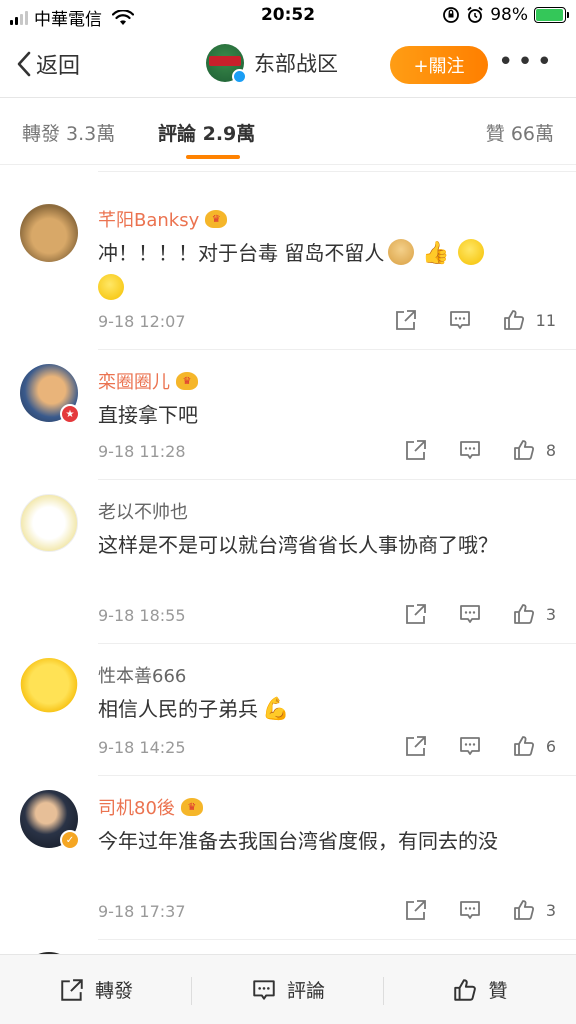 The height and width of the screenshot is (1024, 576). What do you see at coordinates (337, 939) in the screenshot?
I see `divider` at bounding box center [337, 939].